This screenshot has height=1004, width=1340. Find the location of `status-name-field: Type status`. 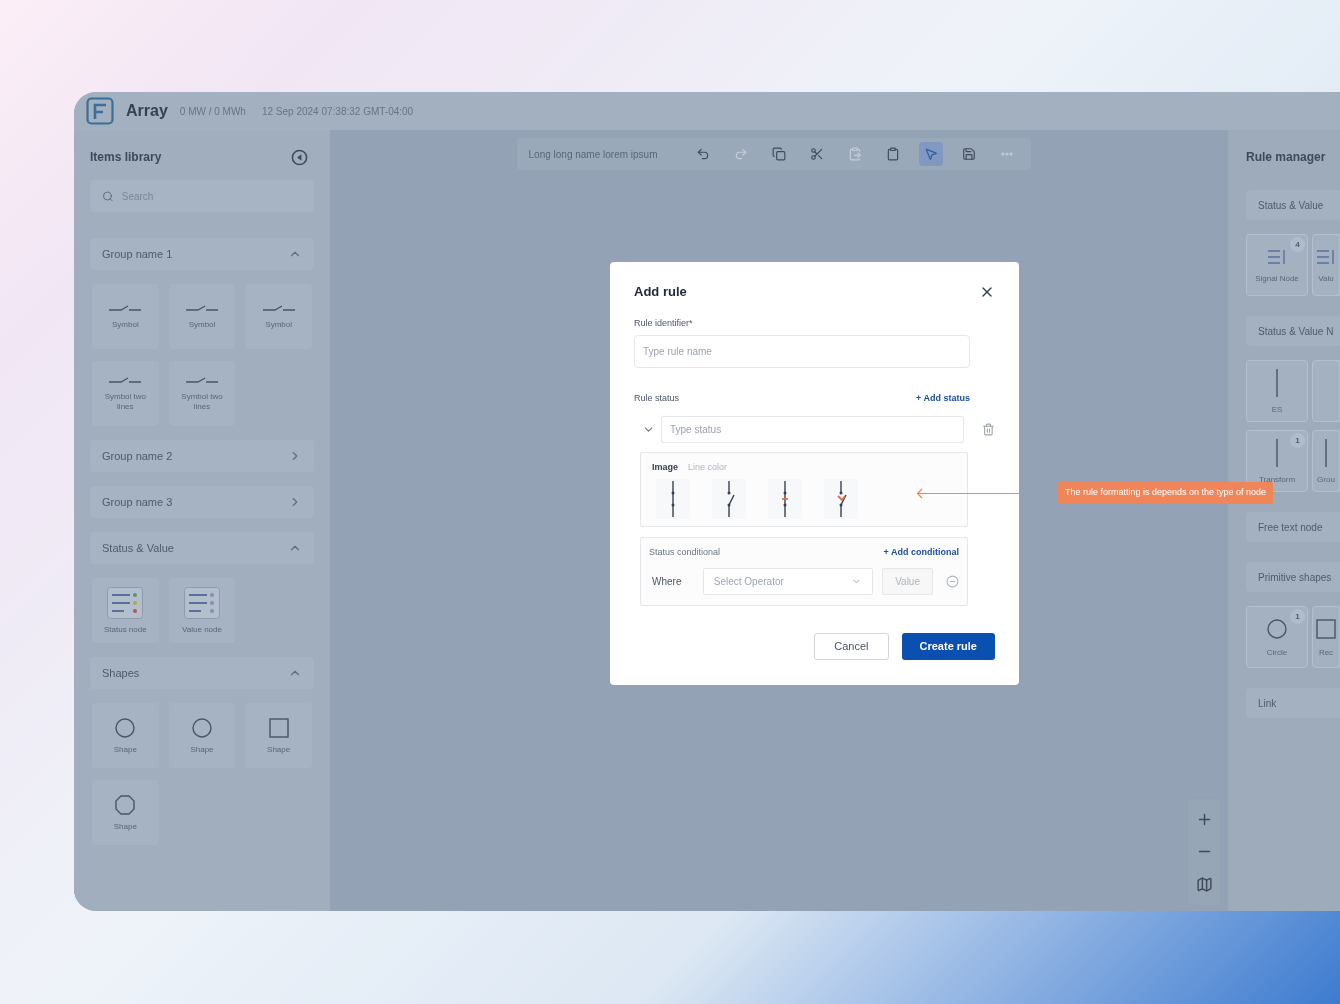

status-name-field: Type status is located at coordinates (813, 429).